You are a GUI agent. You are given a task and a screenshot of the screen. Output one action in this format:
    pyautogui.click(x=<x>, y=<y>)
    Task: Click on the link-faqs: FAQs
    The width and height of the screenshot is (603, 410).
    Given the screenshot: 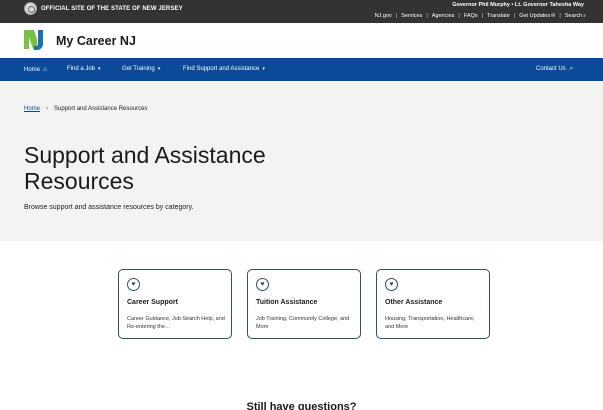 What is the action you would take?
    pyautogui.click(x=471, y=16)
    